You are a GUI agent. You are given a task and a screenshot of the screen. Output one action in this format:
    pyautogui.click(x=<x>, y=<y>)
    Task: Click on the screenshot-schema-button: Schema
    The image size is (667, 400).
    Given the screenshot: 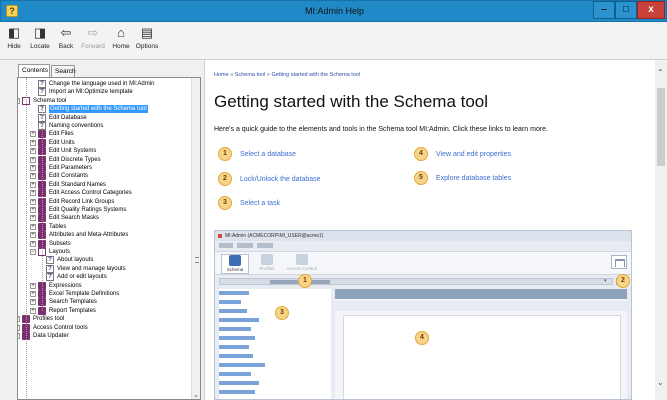 What is the action you would take?
    pyautogui.click(x=235, y=264)
    